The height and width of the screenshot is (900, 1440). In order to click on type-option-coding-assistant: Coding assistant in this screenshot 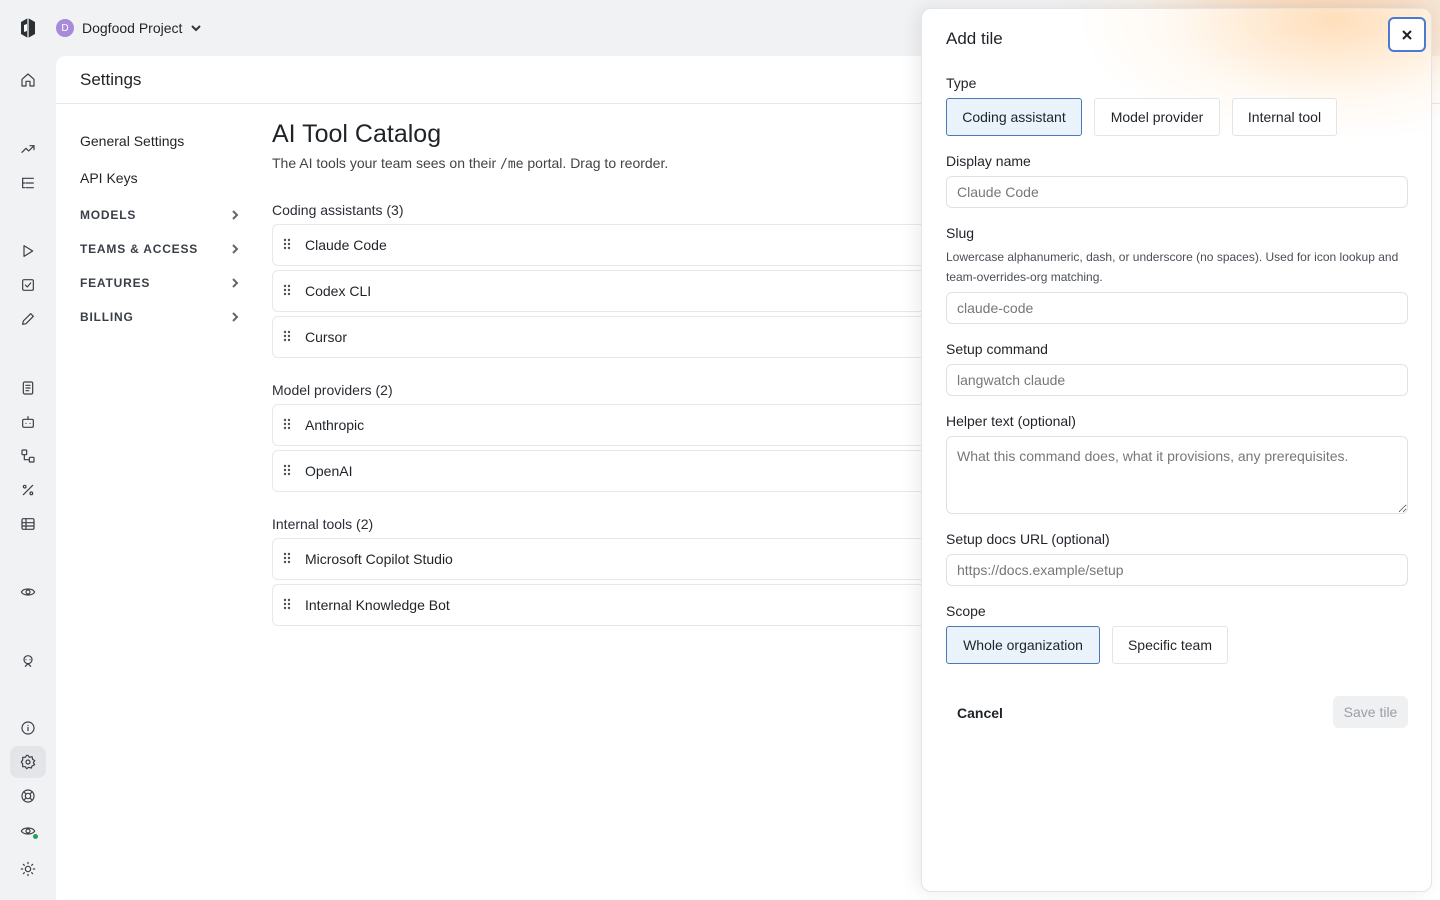, I will do `click(1014, 117)`.